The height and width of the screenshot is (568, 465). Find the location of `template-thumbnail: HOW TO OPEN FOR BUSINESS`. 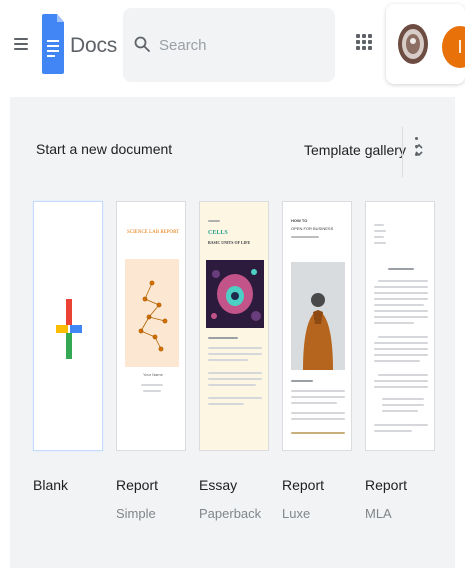

template-thumbnail: HOW TO OPEN FOR BUSINESS is located at coordinates (317, 326).